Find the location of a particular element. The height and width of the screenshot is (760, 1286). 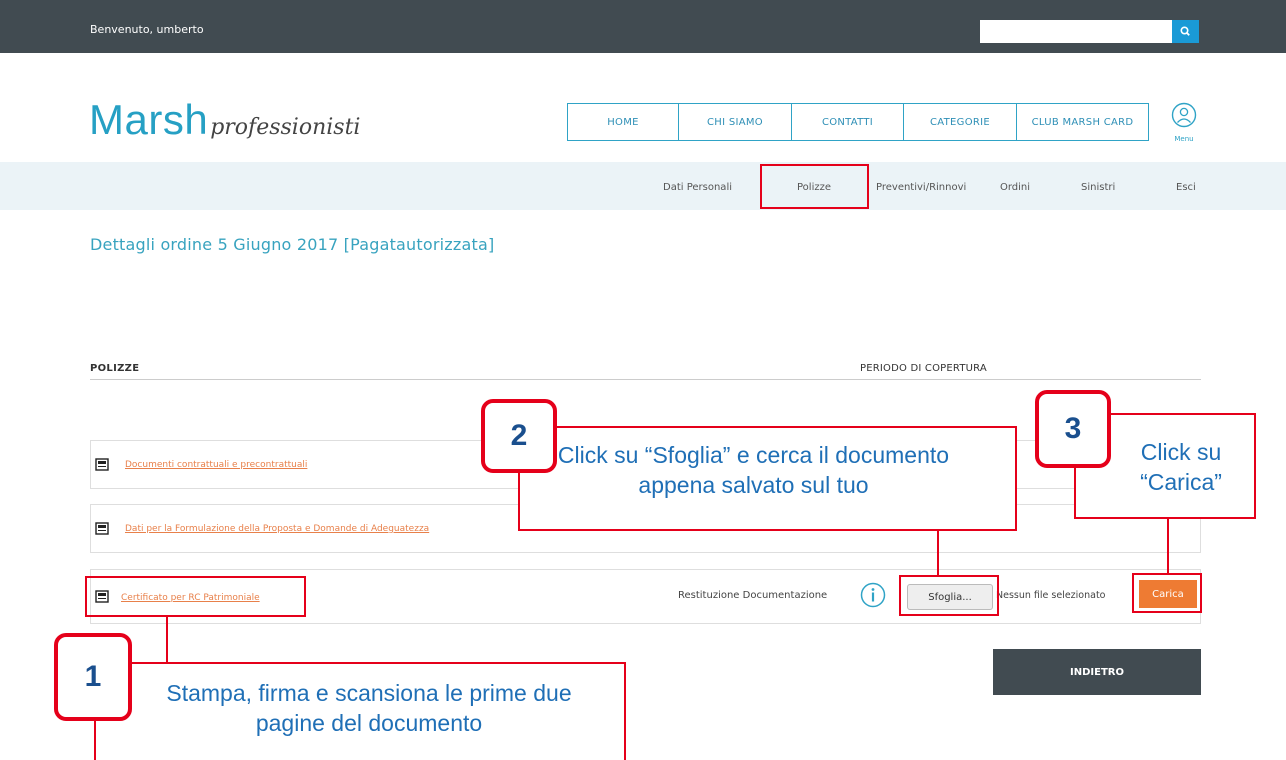

search-icon is located at coordinates (1185, 31).